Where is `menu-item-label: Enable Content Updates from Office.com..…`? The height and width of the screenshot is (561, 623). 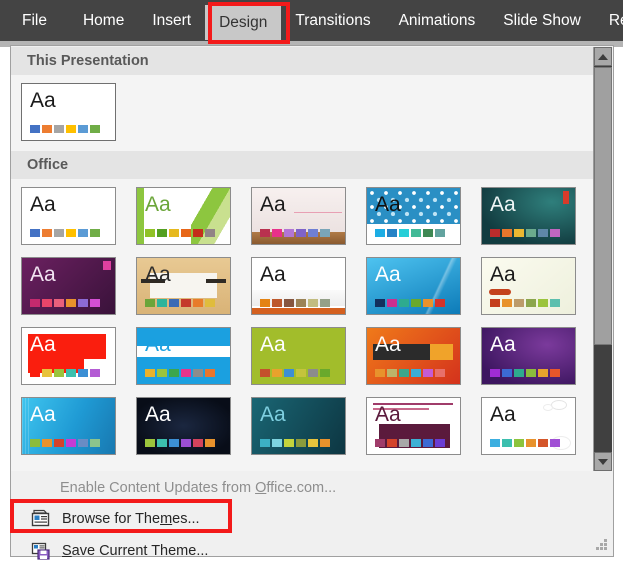
menu-item-label: Enable Content Updates from Office.com..… is located at coordinates (198, 488).